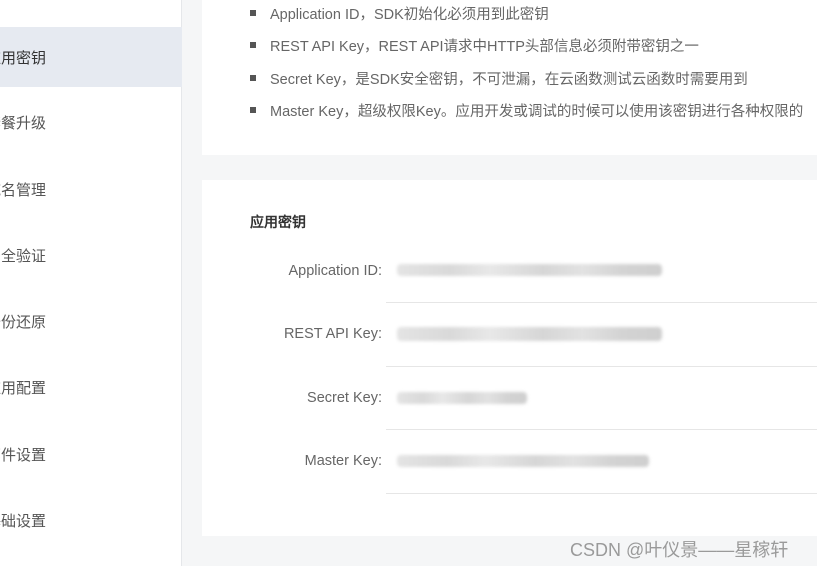 The width and height of the screenshot is (817, 566). What do you see at coordinates (529, 270) in the screenshot?
I see `application-id-value` at bounding box center [529, 270].